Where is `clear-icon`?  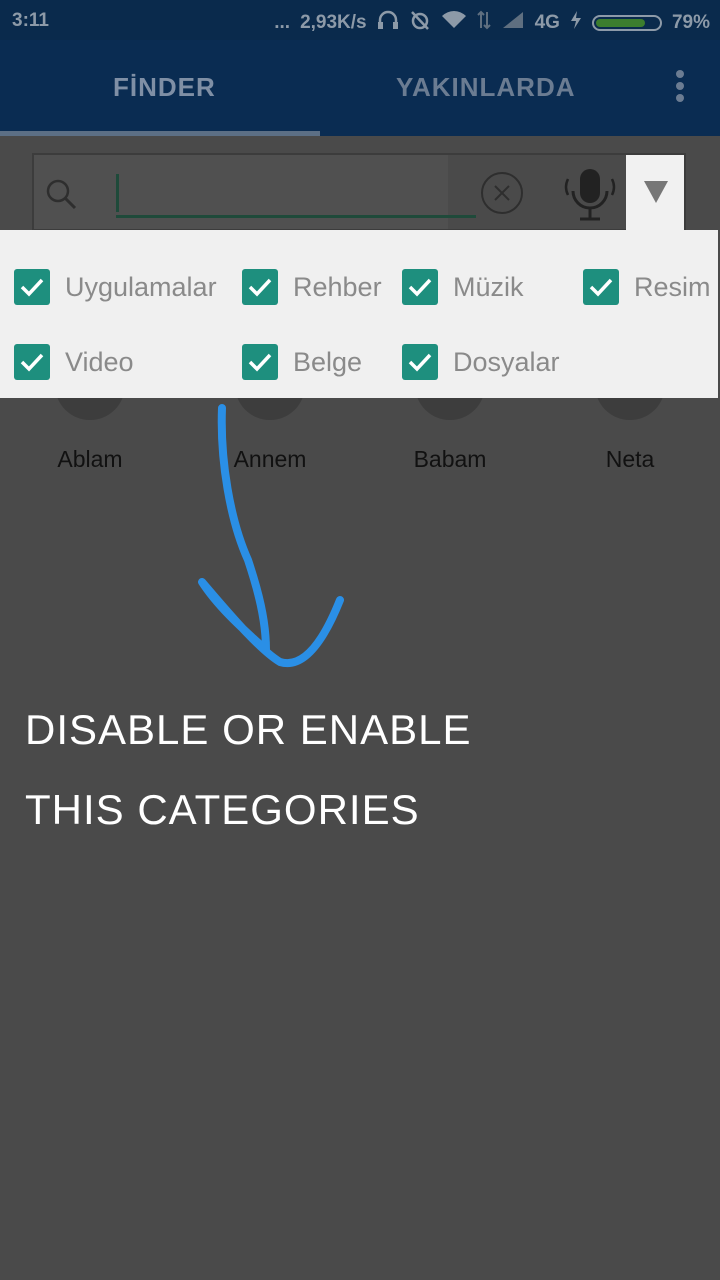
clear-icon is located at coordinates (502, 193).